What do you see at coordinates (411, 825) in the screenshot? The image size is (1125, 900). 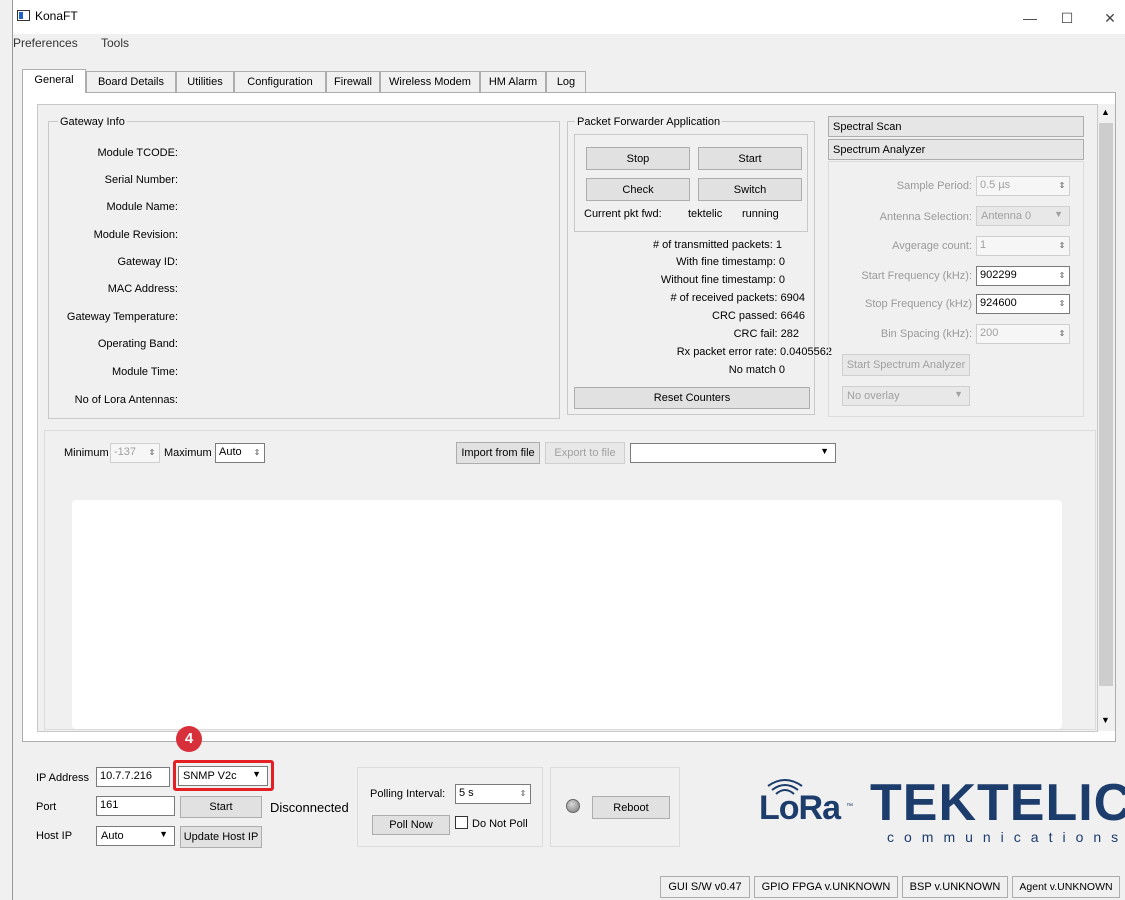 I see `poll-now-button: Poll Now` at bounding box center [411, 825].